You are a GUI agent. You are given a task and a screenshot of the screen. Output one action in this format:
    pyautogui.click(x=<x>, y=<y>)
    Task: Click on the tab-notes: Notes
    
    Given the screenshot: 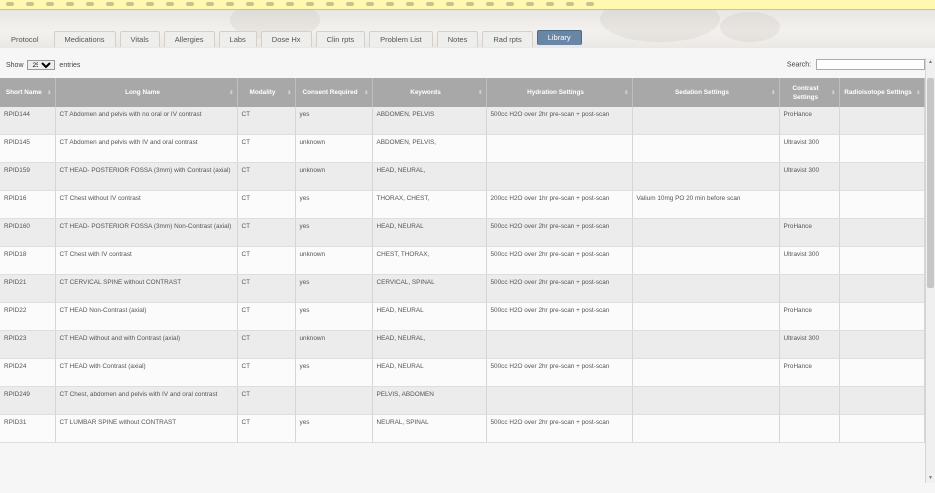 What is the action you would take?
    pyautogui.click(x=457, y=39)
    